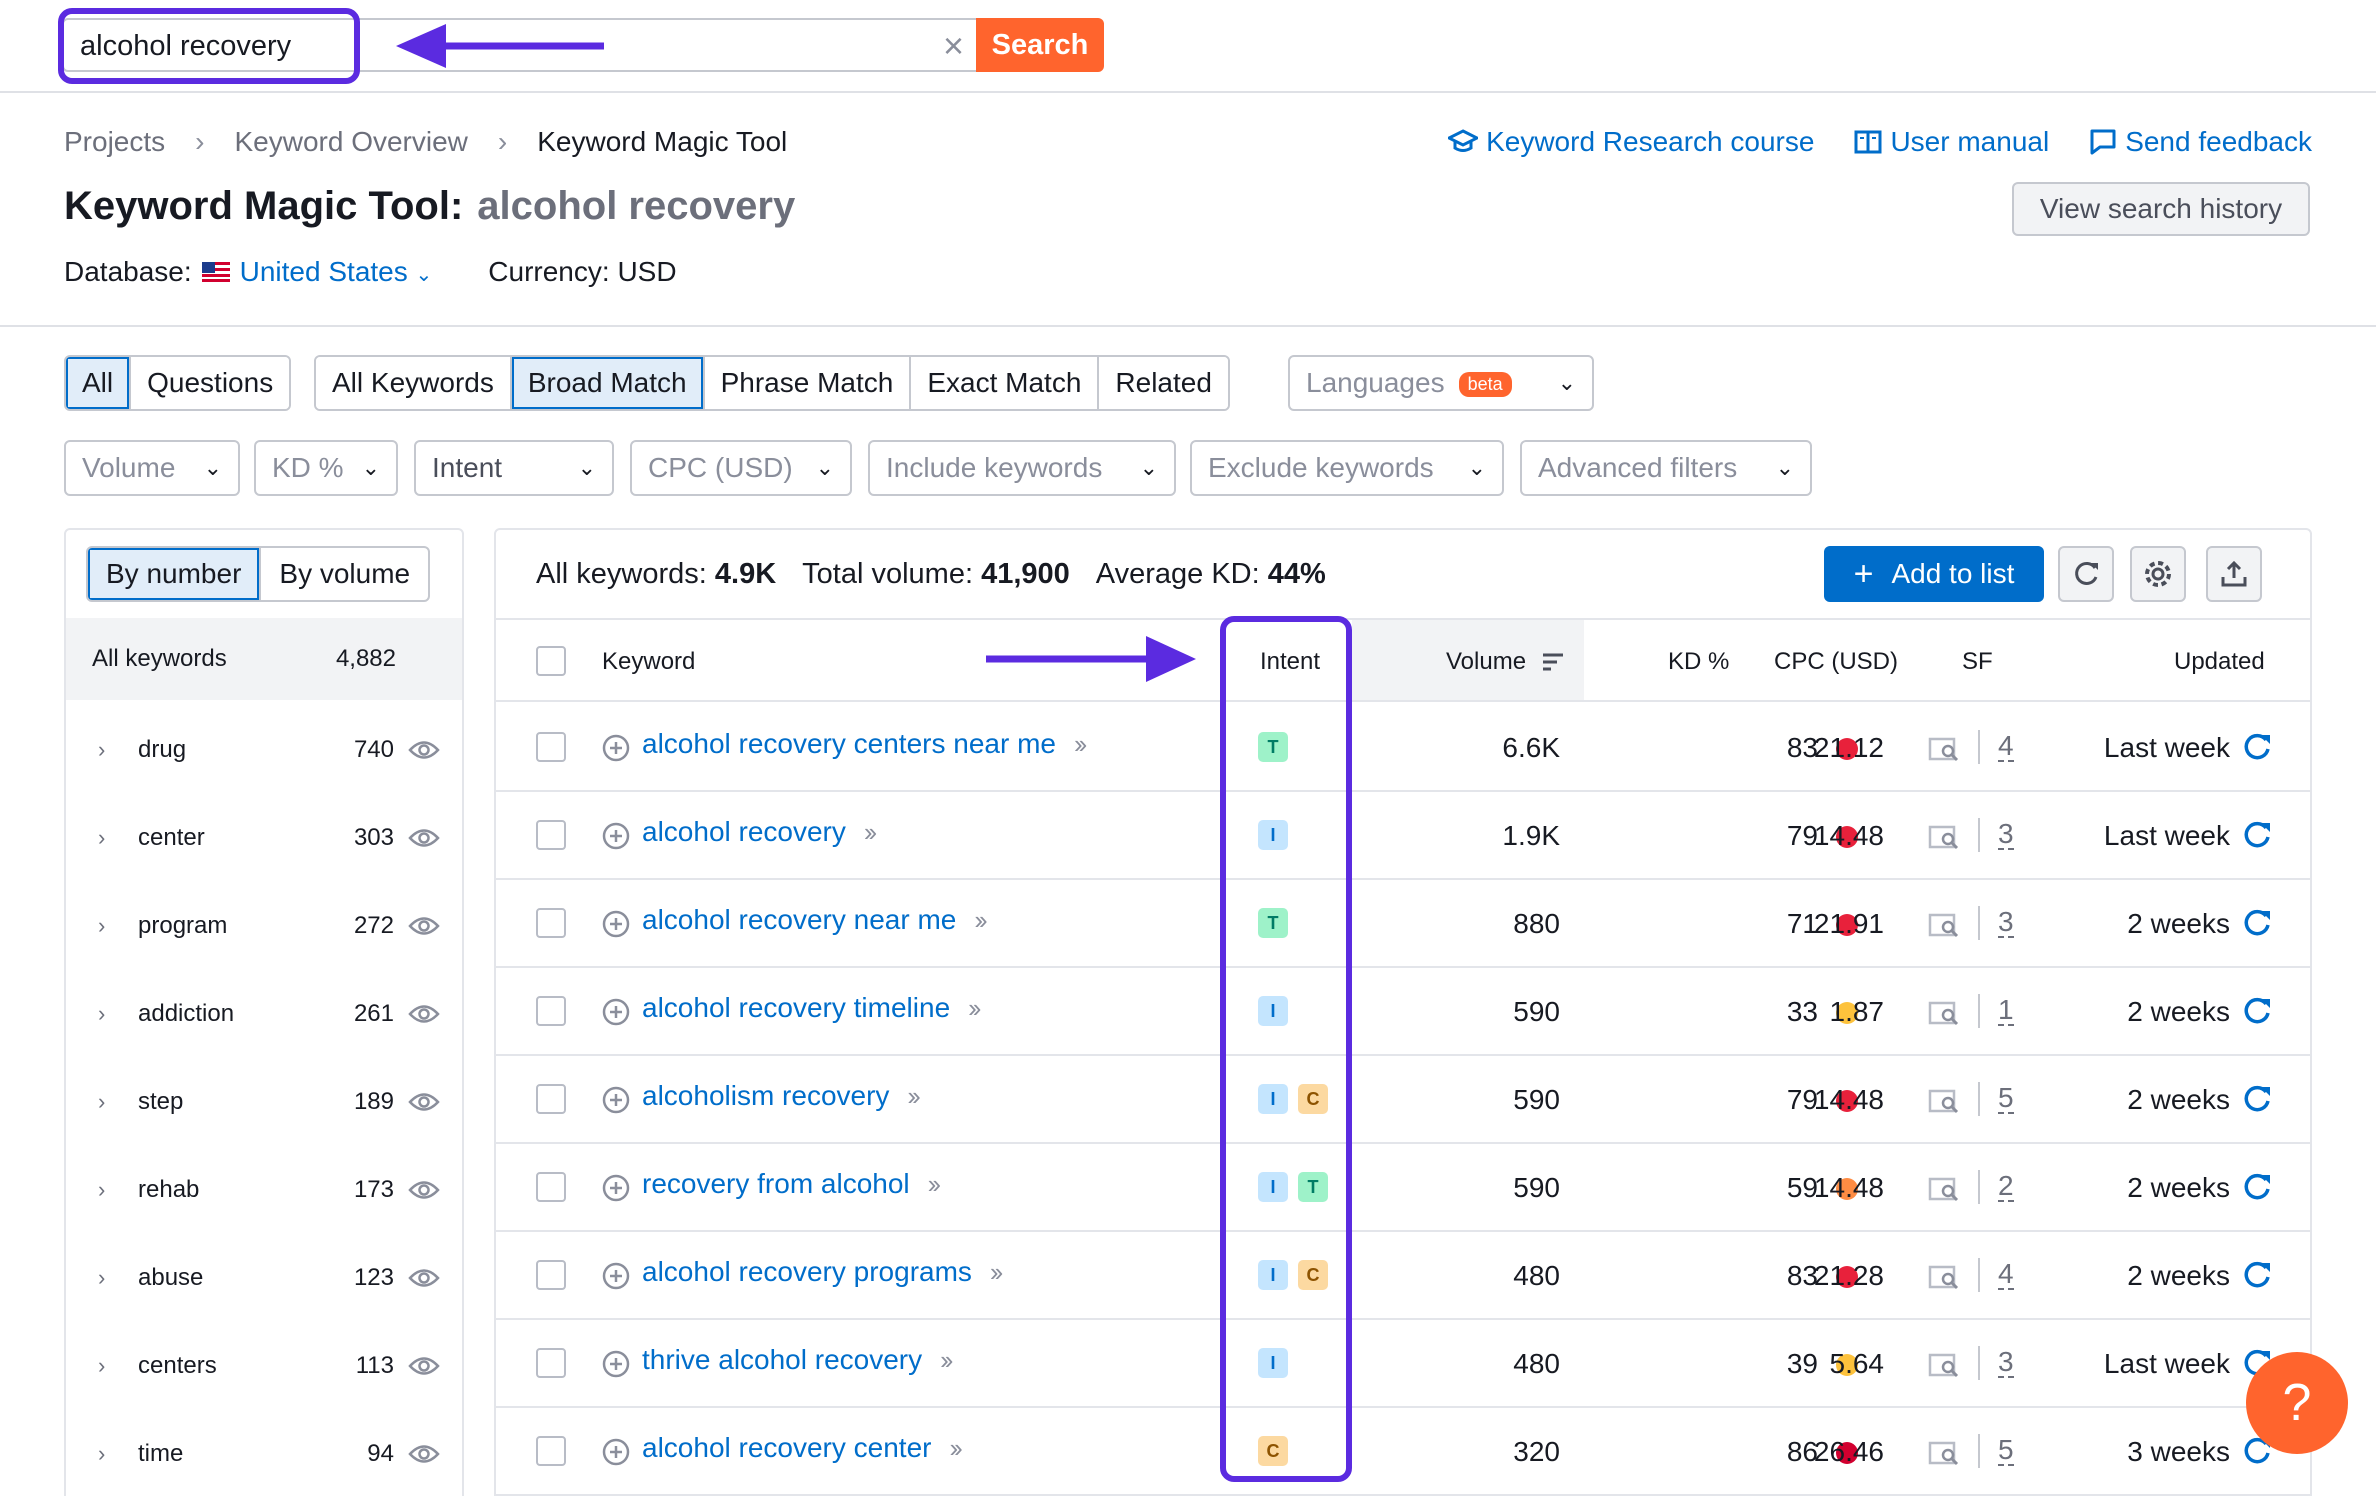 This screenshot has height=1496, width=2376. Describe the element at coordinates (953, 46) in the screenshot. I see `clear-icon: ×` at that location.